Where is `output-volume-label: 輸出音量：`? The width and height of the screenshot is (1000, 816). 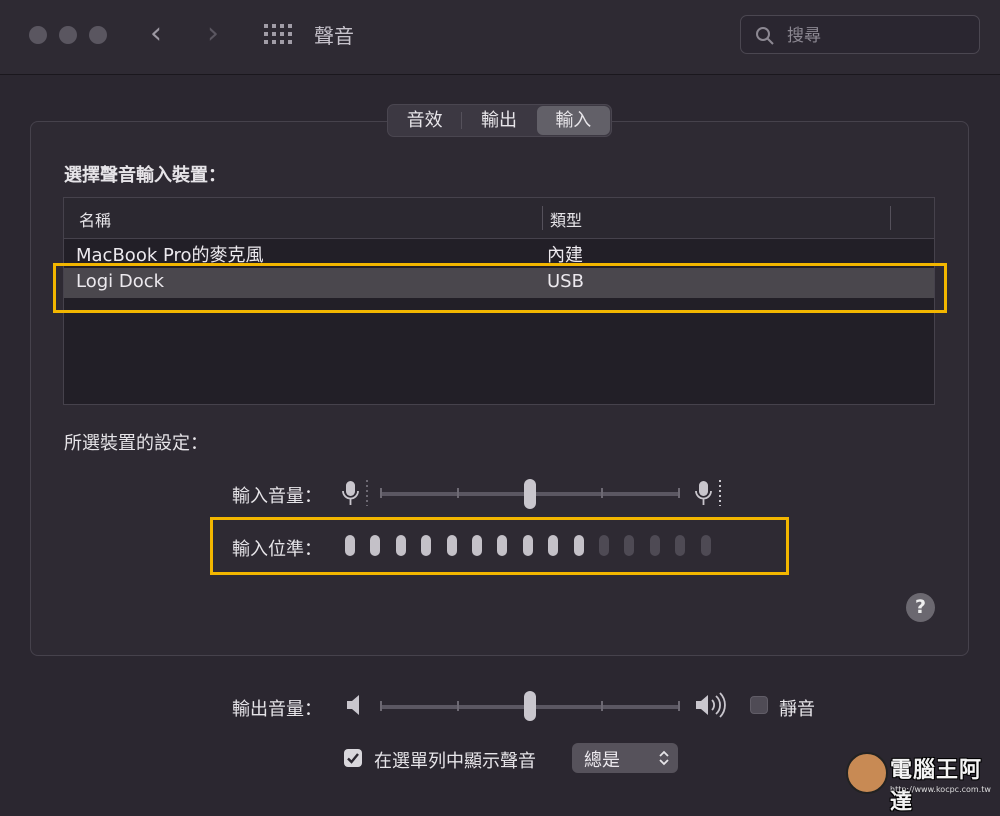 output-volume-label: 輸出音量： is located at coordinates (277, 709).